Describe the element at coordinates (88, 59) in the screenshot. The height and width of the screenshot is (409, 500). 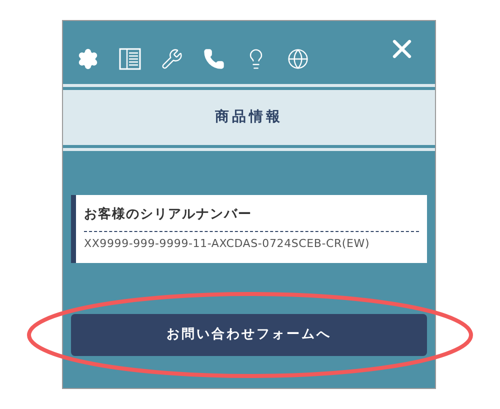
I see `settings-icon` at that location.